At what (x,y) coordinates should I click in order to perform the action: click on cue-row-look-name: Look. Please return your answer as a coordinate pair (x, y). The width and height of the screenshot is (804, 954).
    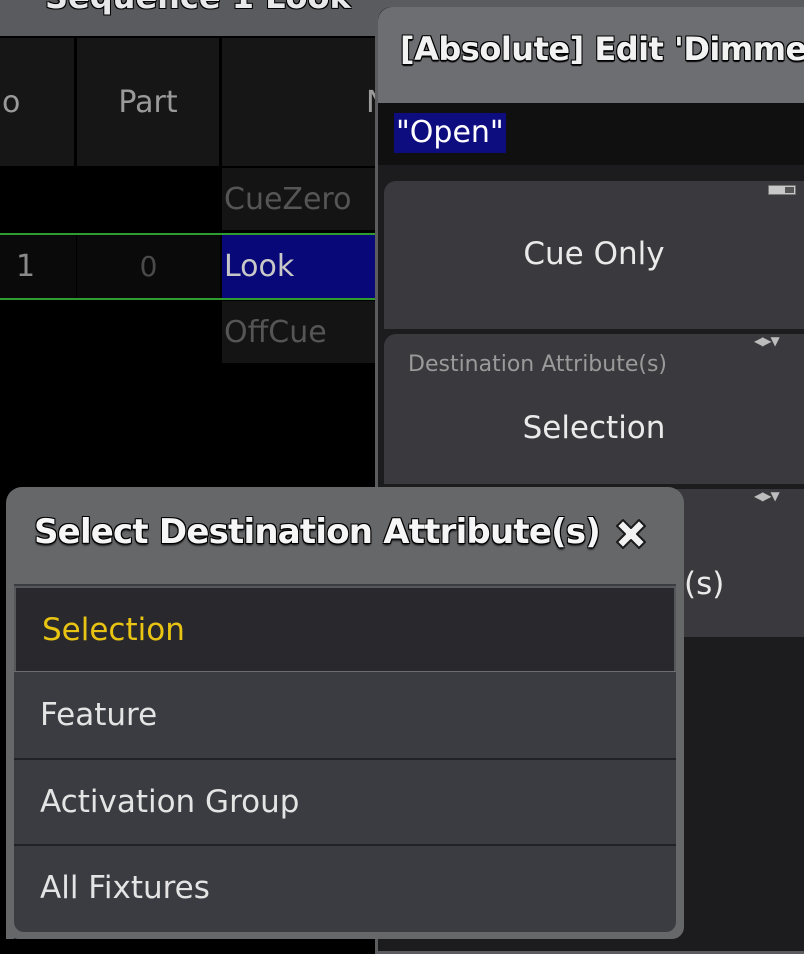
    Looking at the image, I should click on (302, 266).